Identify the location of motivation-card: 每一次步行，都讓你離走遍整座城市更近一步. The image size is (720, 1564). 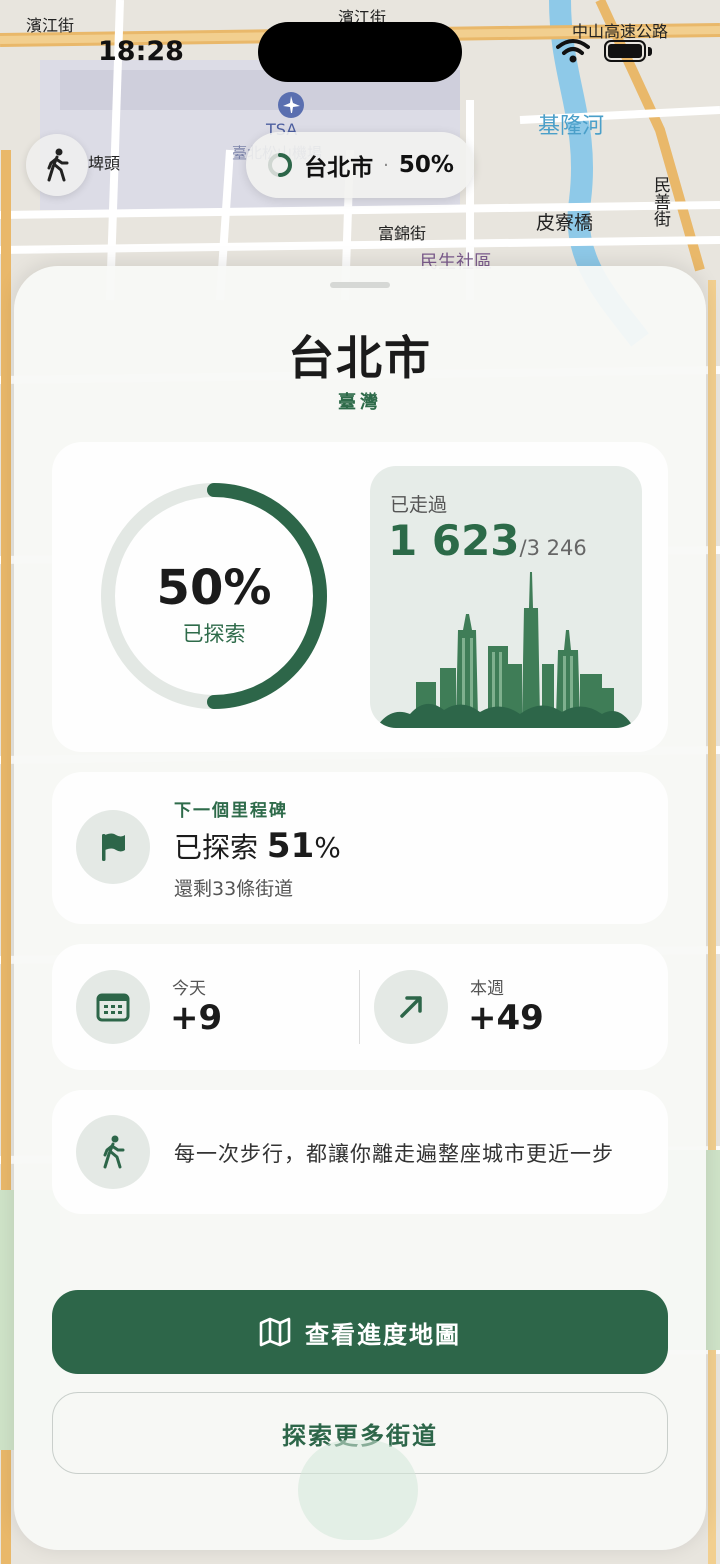
(360, 1152).